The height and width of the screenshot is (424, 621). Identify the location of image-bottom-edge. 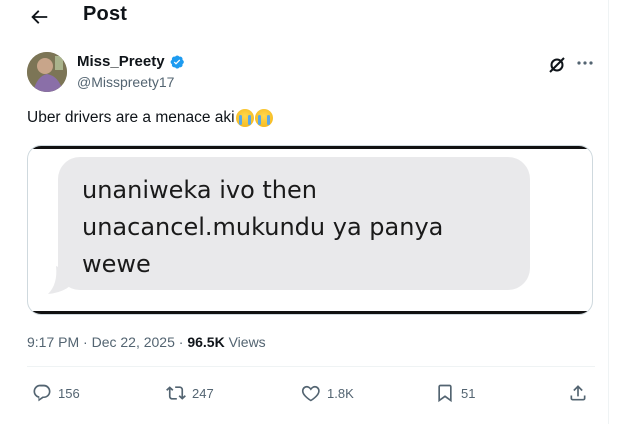
(310, 312).